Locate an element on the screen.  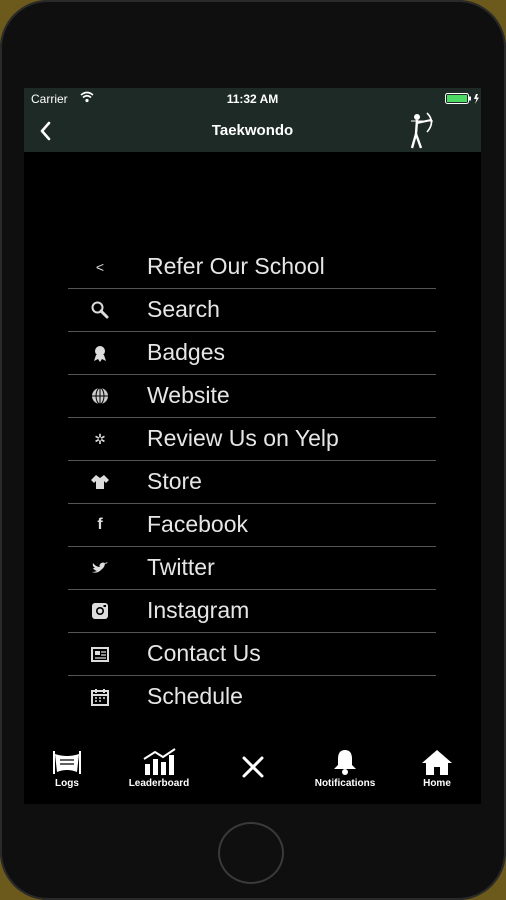
nav-bar: Taekwondo is located at coordinates (252, 131).